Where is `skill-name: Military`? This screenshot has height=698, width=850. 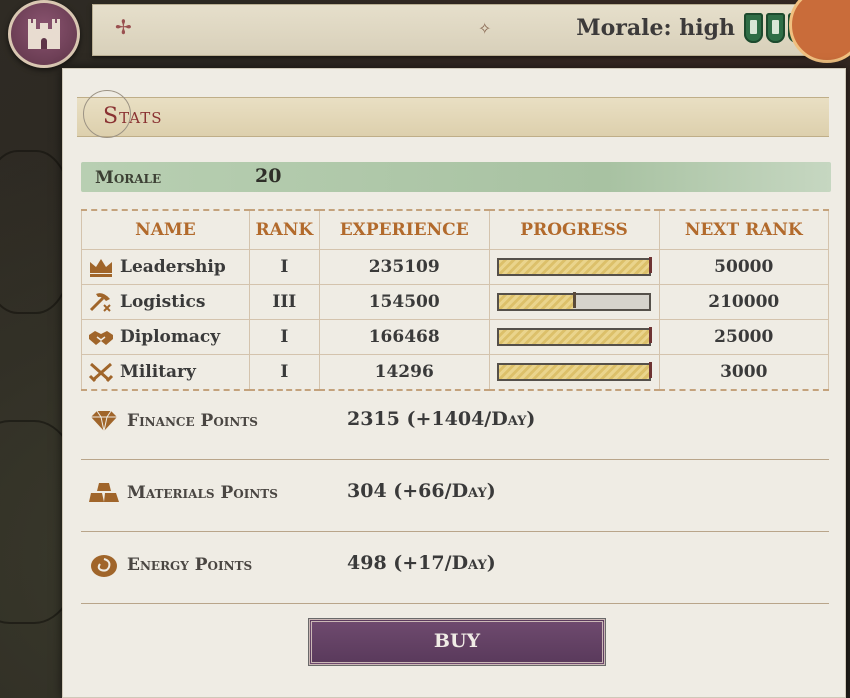
skill-name: Military is located at coordinates (158, 372).